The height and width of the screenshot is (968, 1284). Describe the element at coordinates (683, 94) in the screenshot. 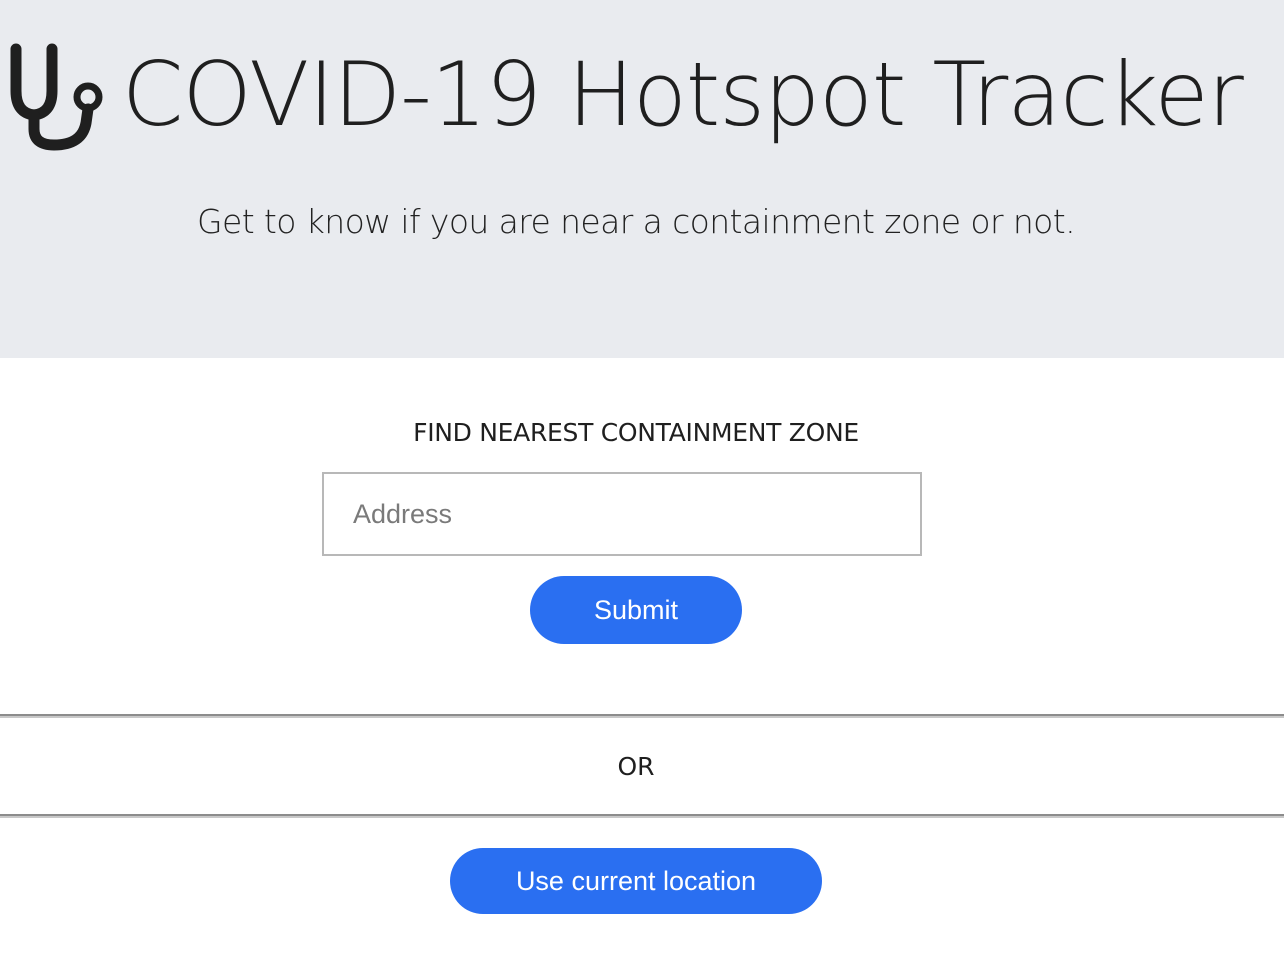

I see `app-title: COVID-19 Hotspot Tracker` at that location.